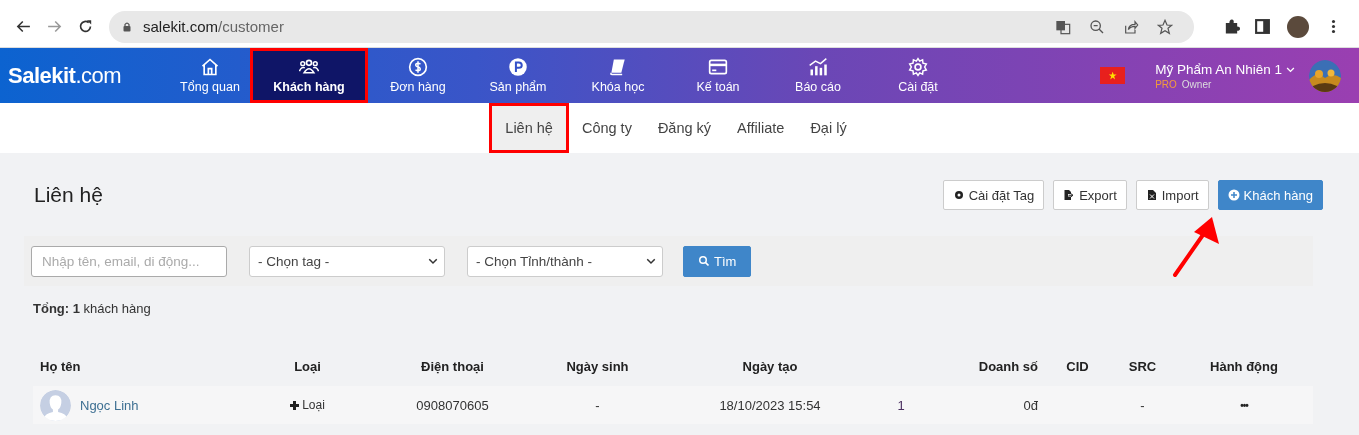  I want to click on table-cell-text: 0đ, so click(1030, 405).